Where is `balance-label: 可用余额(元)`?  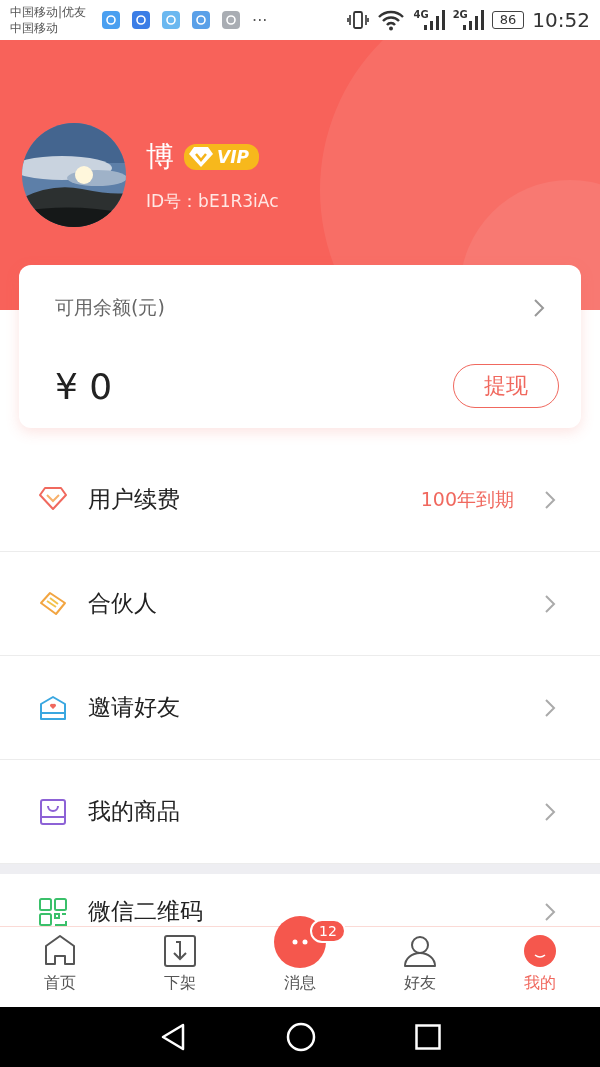 balance-label: 可用余额(元) is located at coordinates (110, 307).